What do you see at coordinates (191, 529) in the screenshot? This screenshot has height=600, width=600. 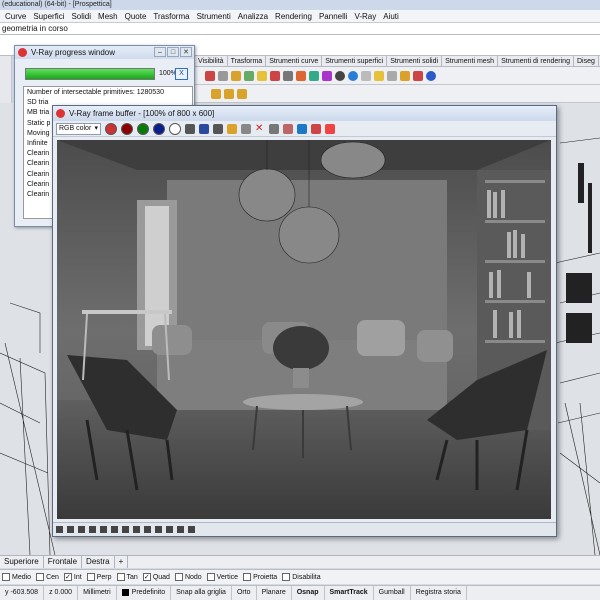 I see `background-icon` at bounding box center [191, 529].